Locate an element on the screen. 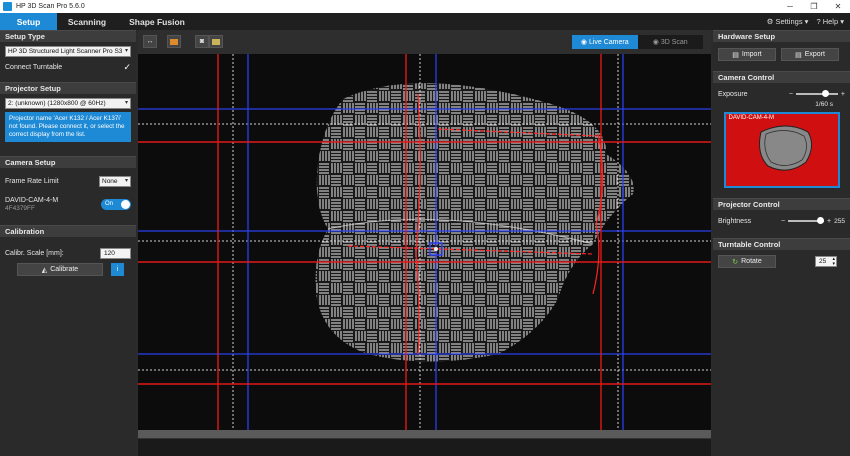  projector-setup-header: Projector Setup is located at coordinates (68, 88).